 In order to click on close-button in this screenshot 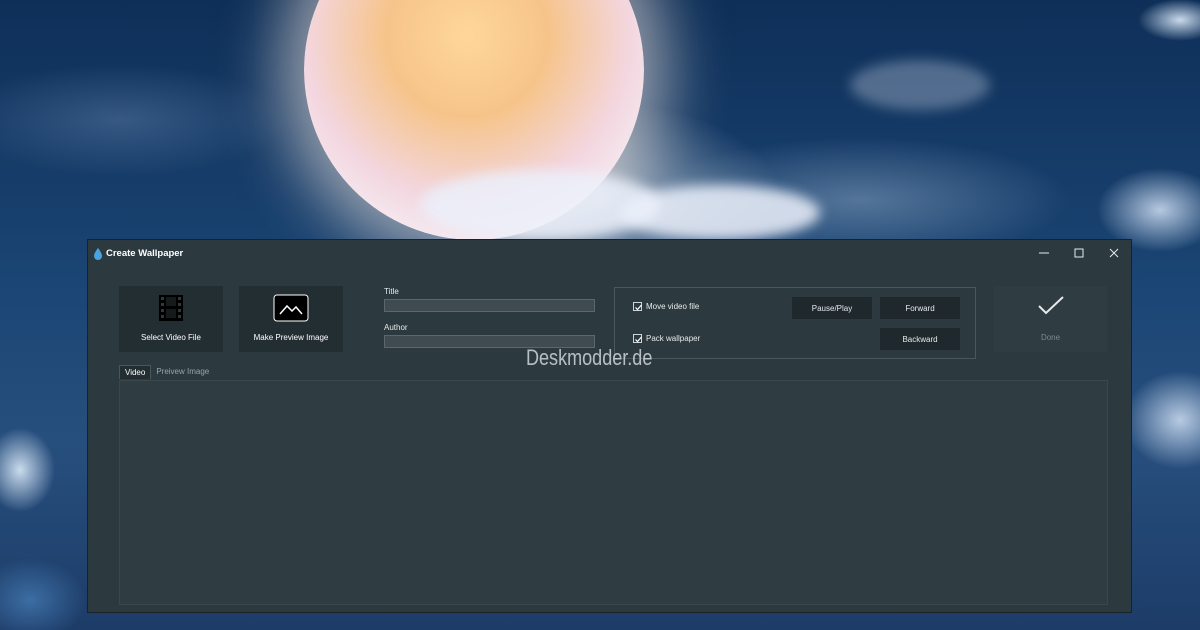, I will do `click(1113, 253)`.